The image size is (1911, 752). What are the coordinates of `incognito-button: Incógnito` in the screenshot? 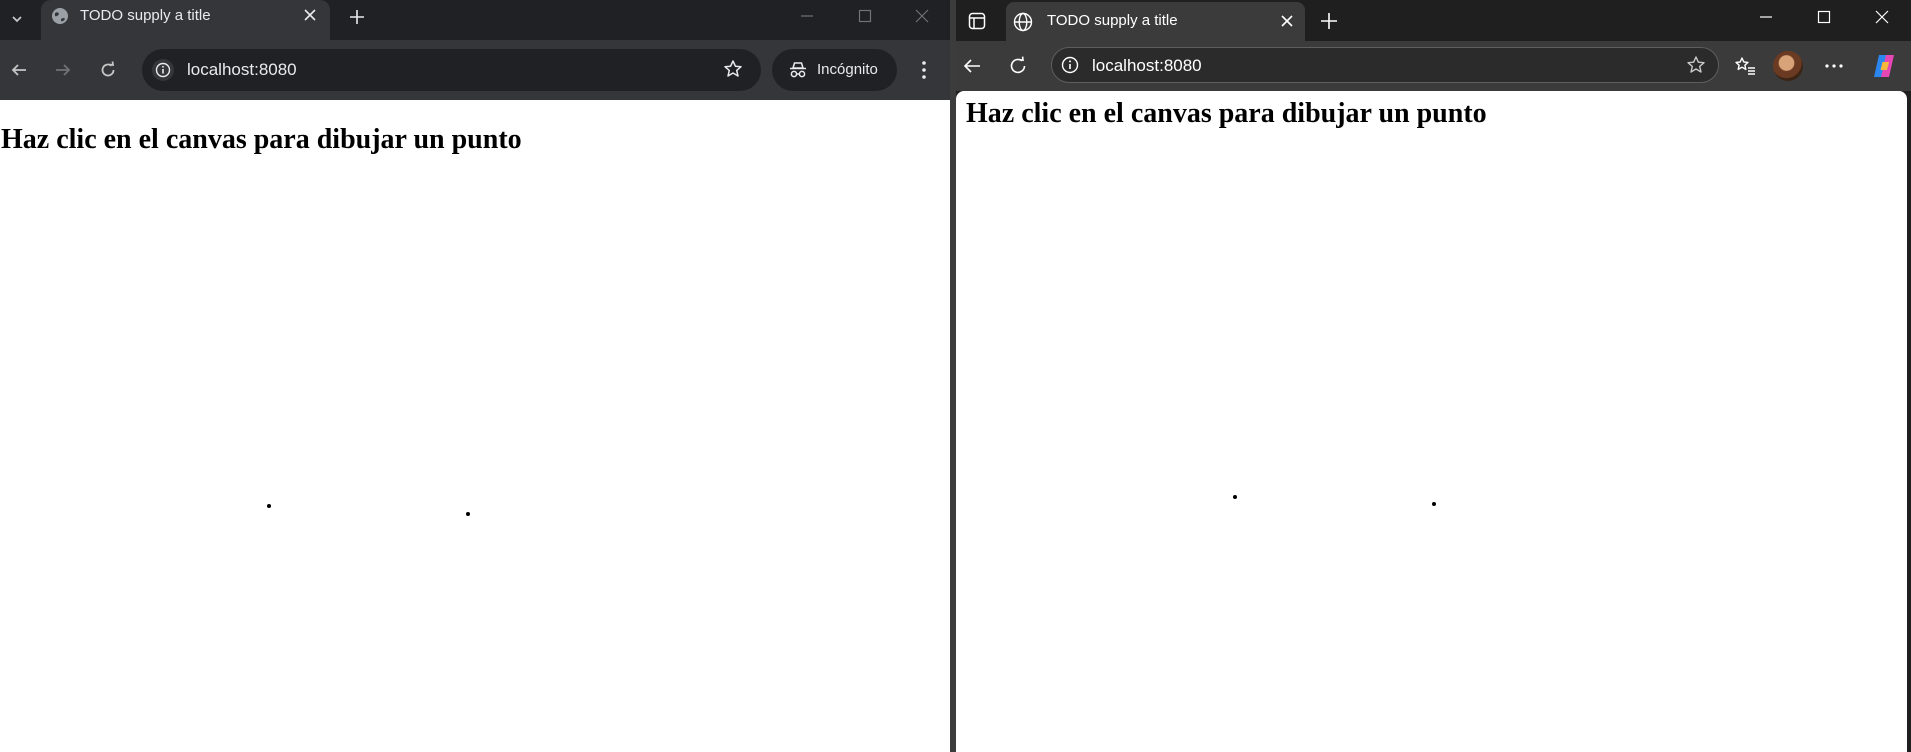 It's located at (834, 70).